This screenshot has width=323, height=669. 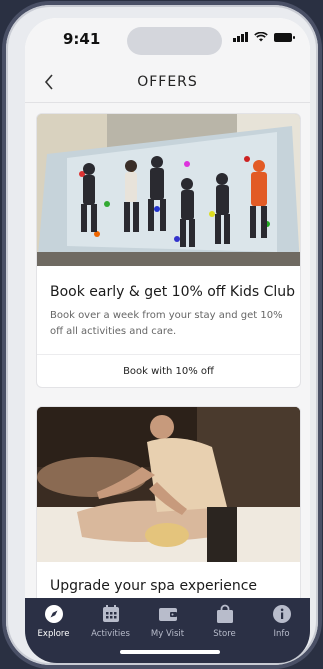 What do you see at coordinates (167, 621) in the screenshot?
I see `tab-my-visit: My Visit` at bounding box center [167, 621].